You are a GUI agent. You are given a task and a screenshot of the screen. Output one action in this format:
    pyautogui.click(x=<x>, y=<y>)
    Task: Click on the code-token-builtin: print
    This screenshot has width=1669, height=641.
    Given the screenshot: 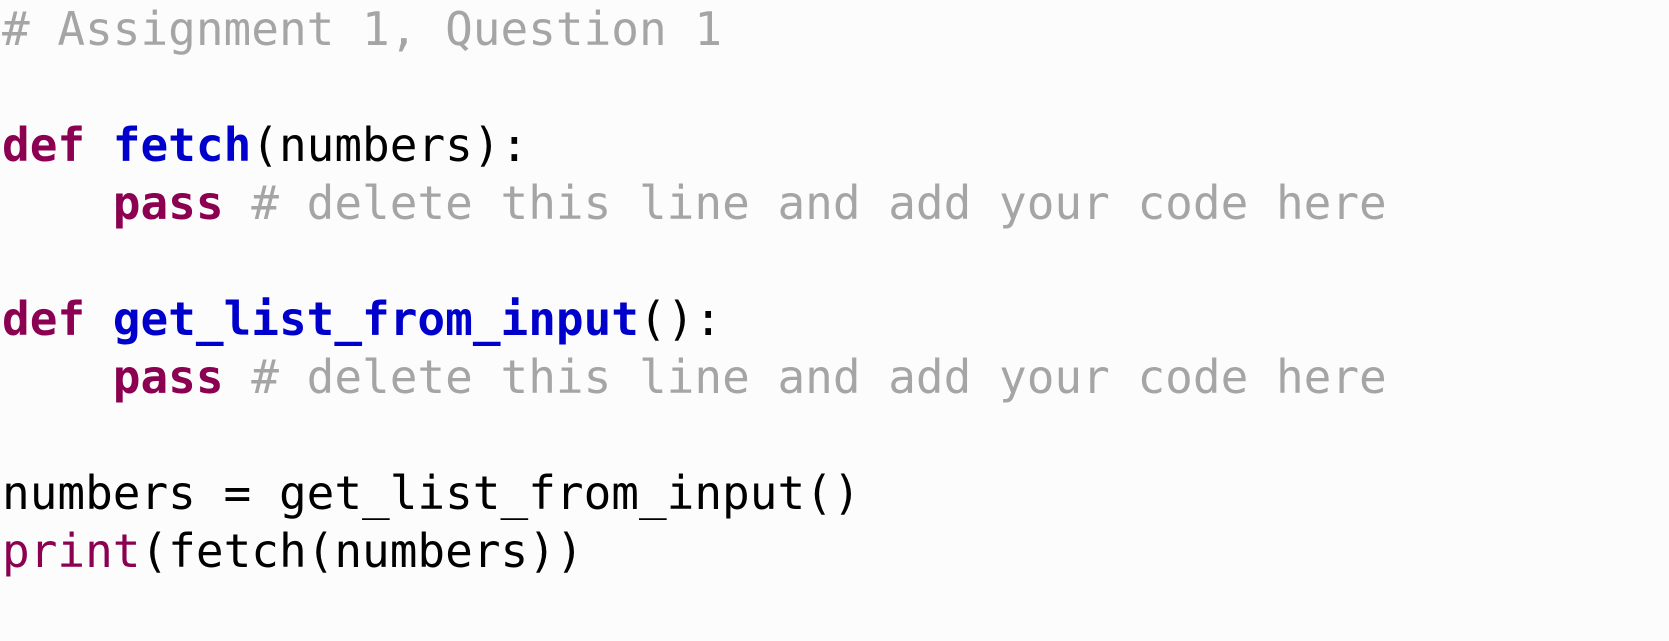 What is the action you would take?
    pyautogui.click(x=71, y=551)
    